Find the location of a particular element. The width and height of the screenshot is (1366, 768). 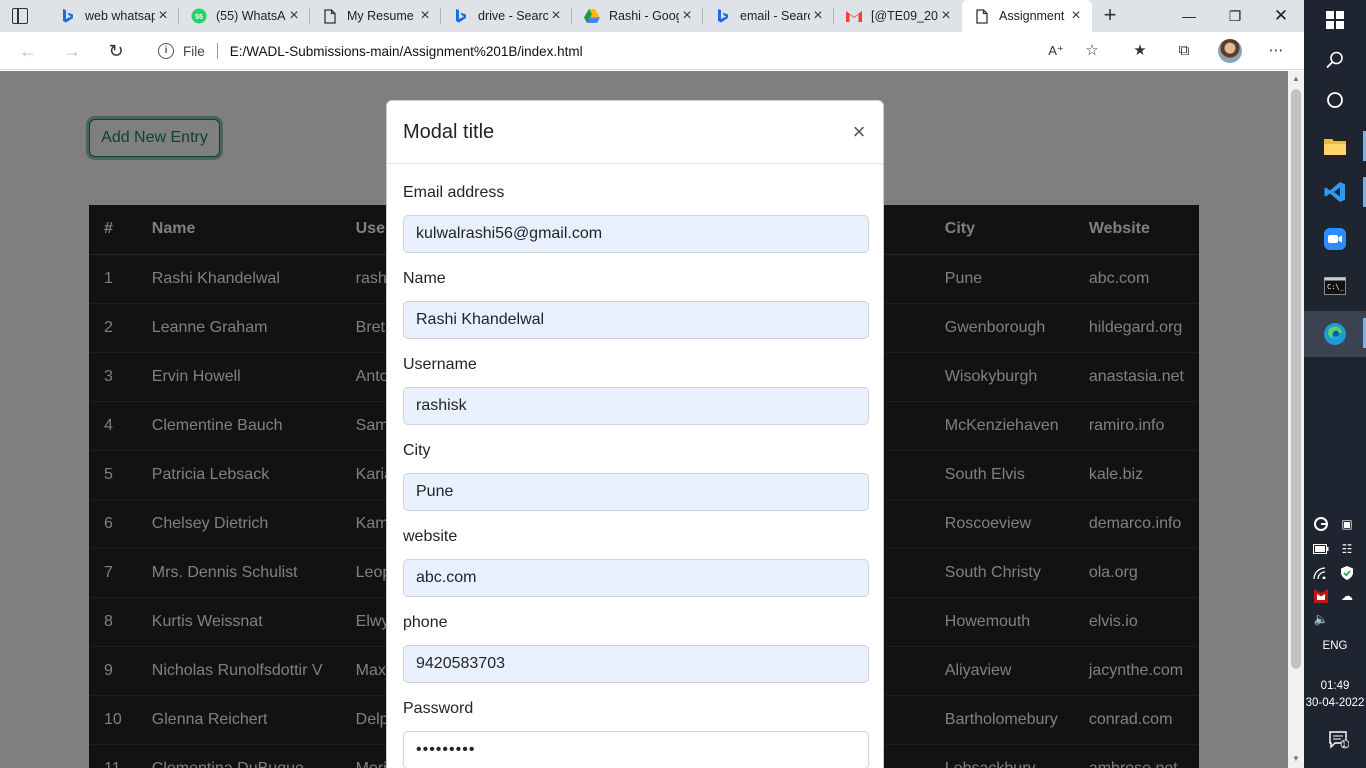

email-field is located at coordinates (636, 234).